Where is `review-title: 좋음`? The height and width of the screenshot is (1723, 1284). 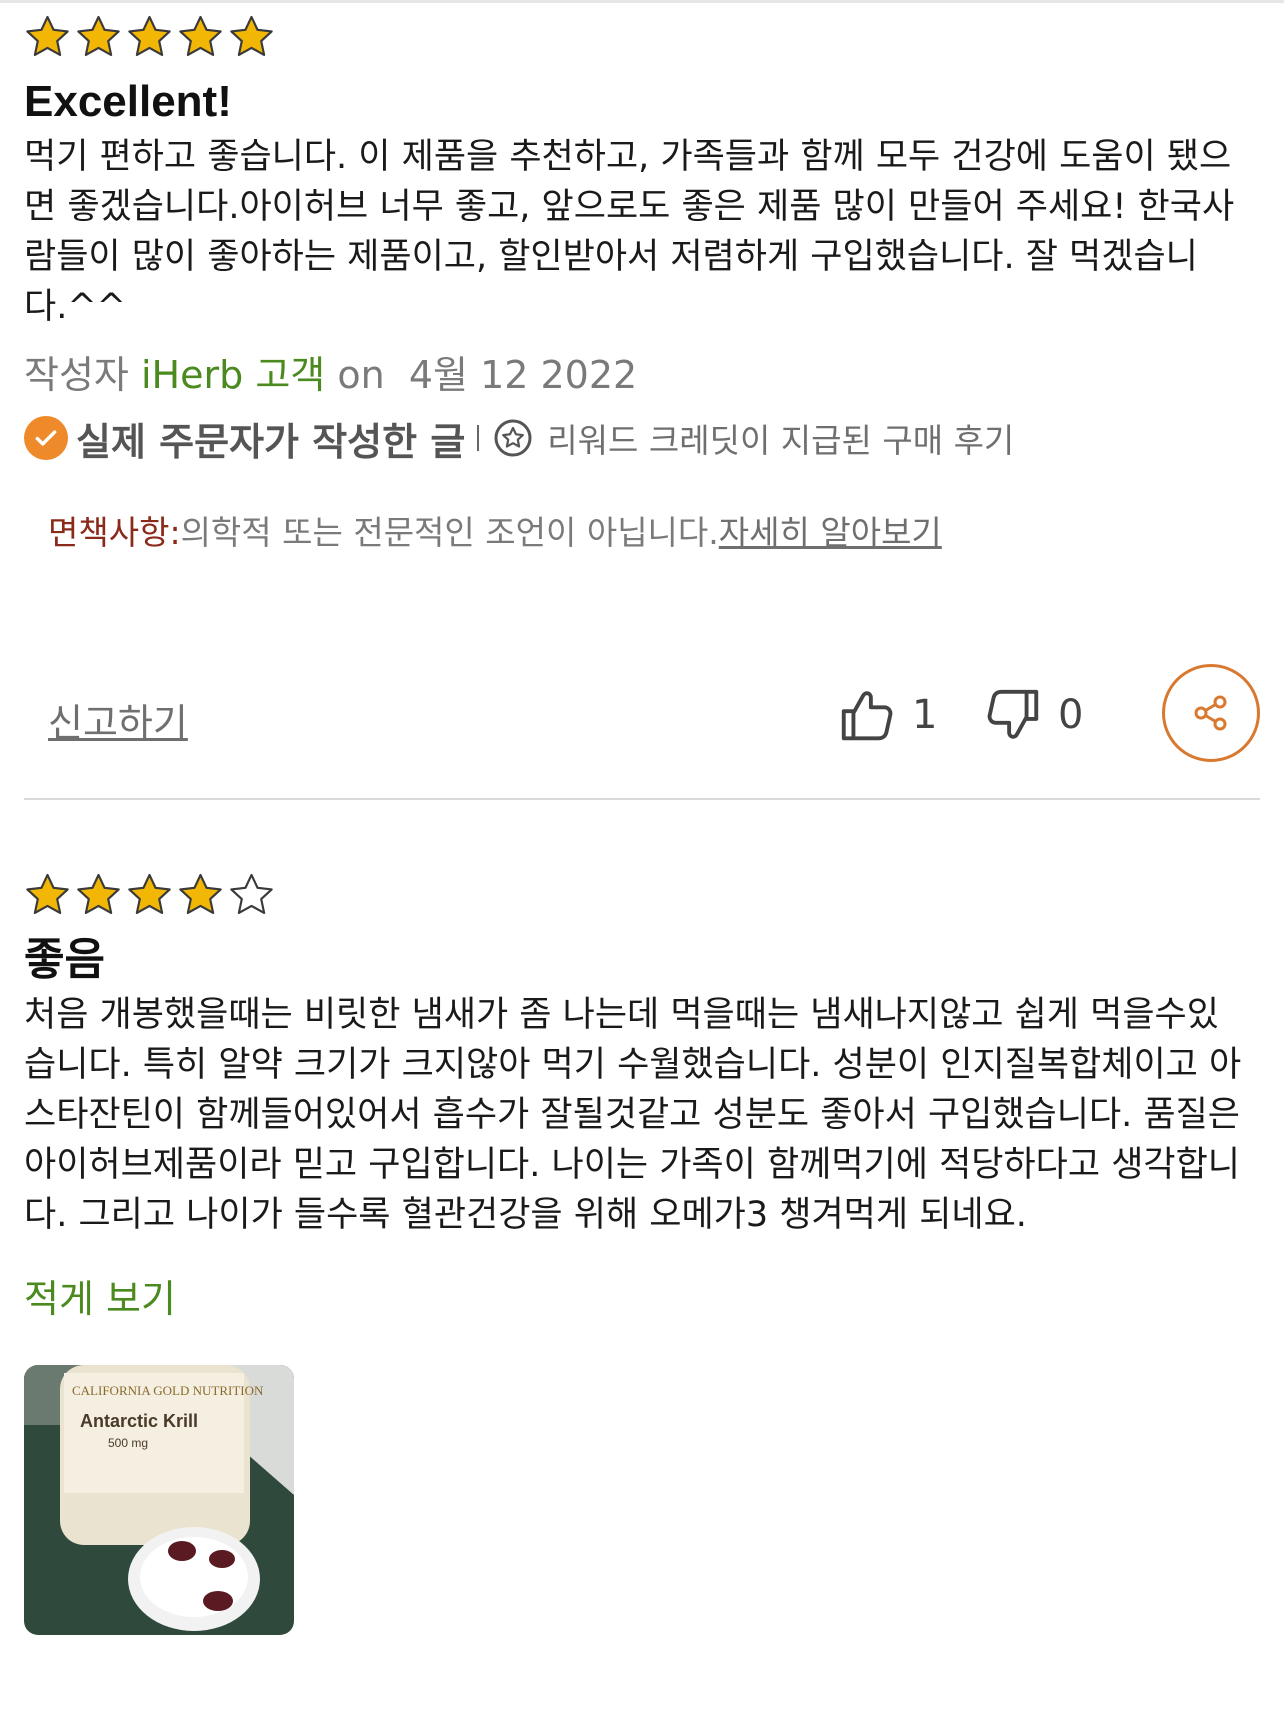 review-title: 좋음 is located at coordinates (64, 959).